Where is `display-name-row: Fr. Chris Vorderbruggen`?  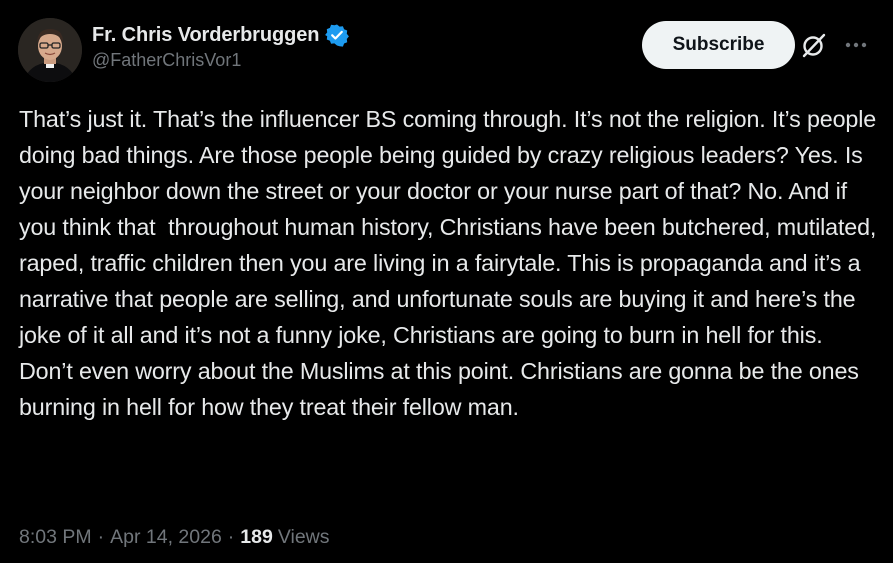
display-name-row: Fr. Chris Vorderbruggen is located at coordinates (221, 35).